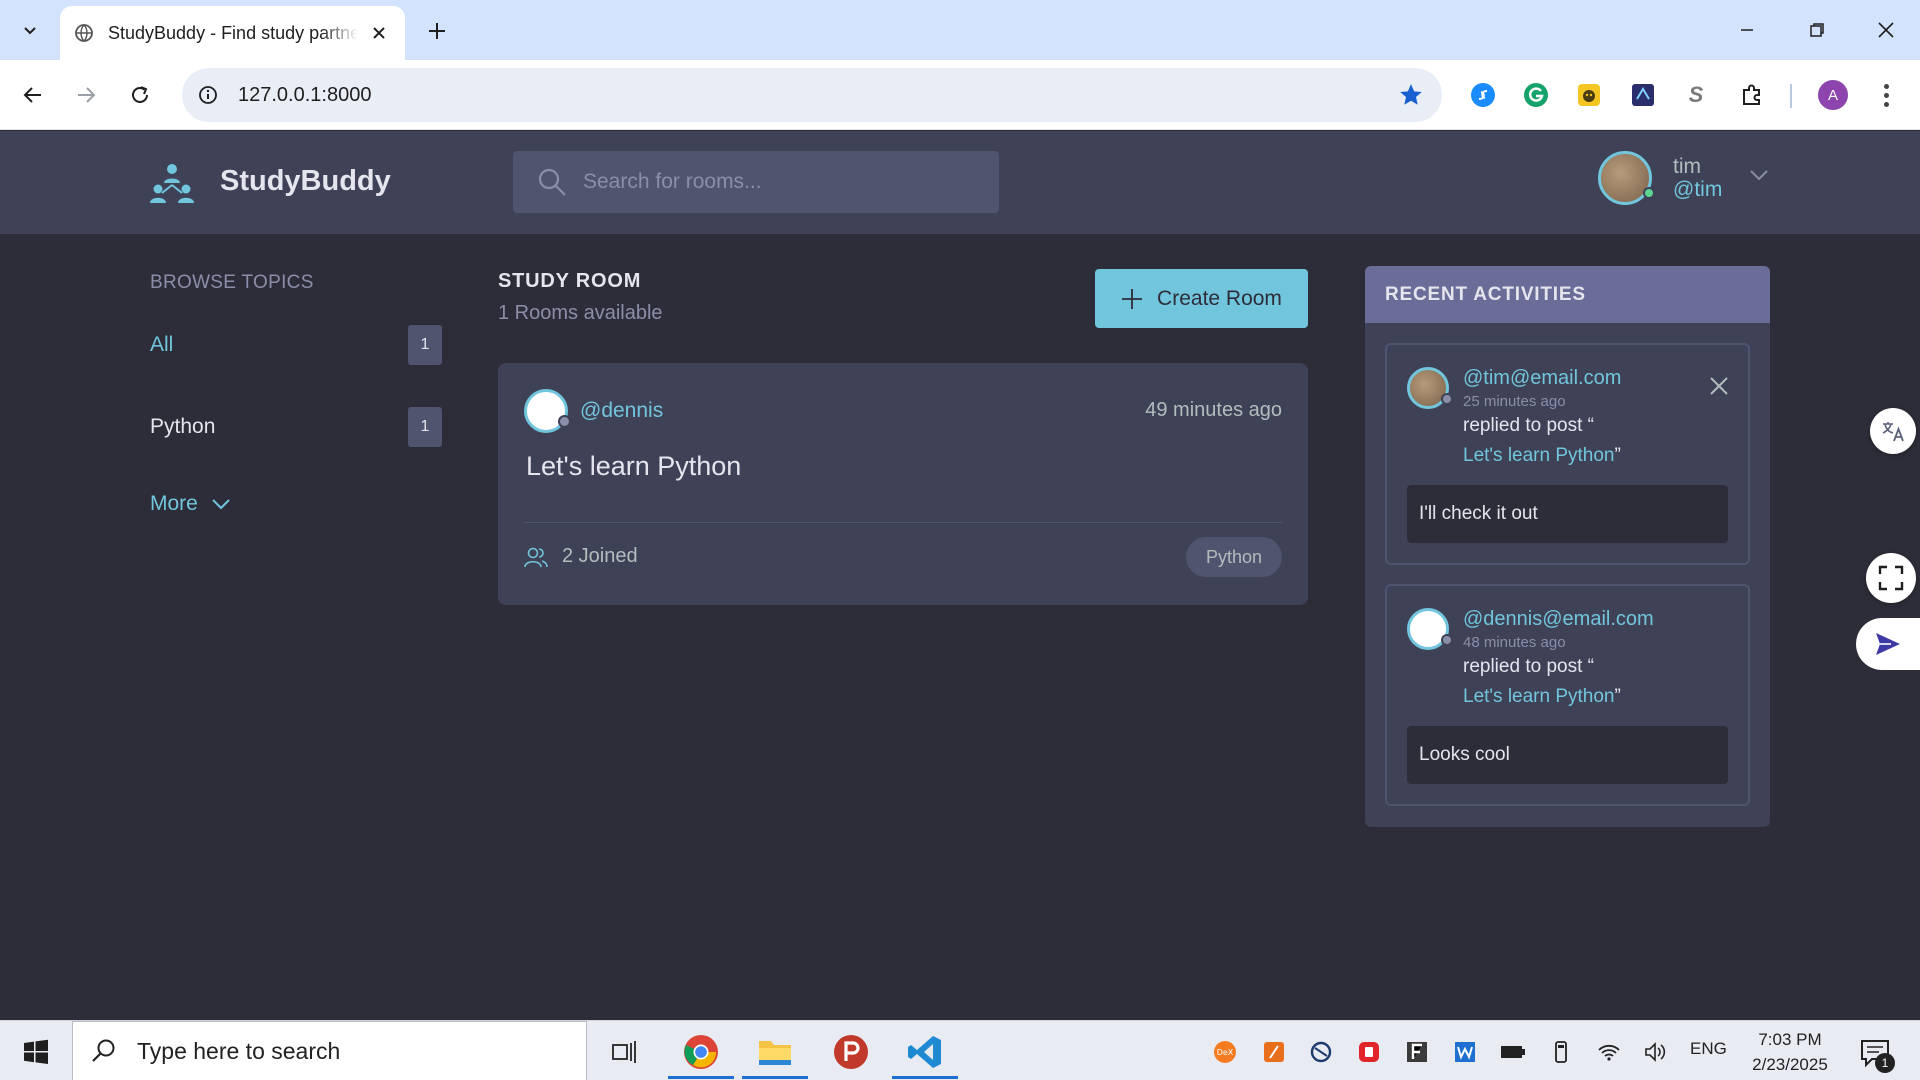  What do you see at coordinates (208, 95) in the screenshot?
I see `site-info-icon` at bounding box center [208, 95].